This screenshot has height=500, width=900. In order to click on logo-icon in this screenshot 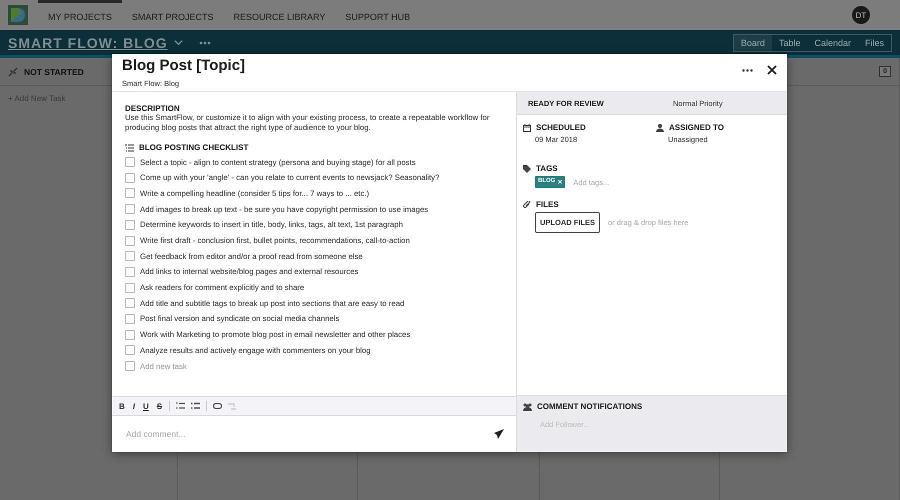, I will do `click(18, 15)`.